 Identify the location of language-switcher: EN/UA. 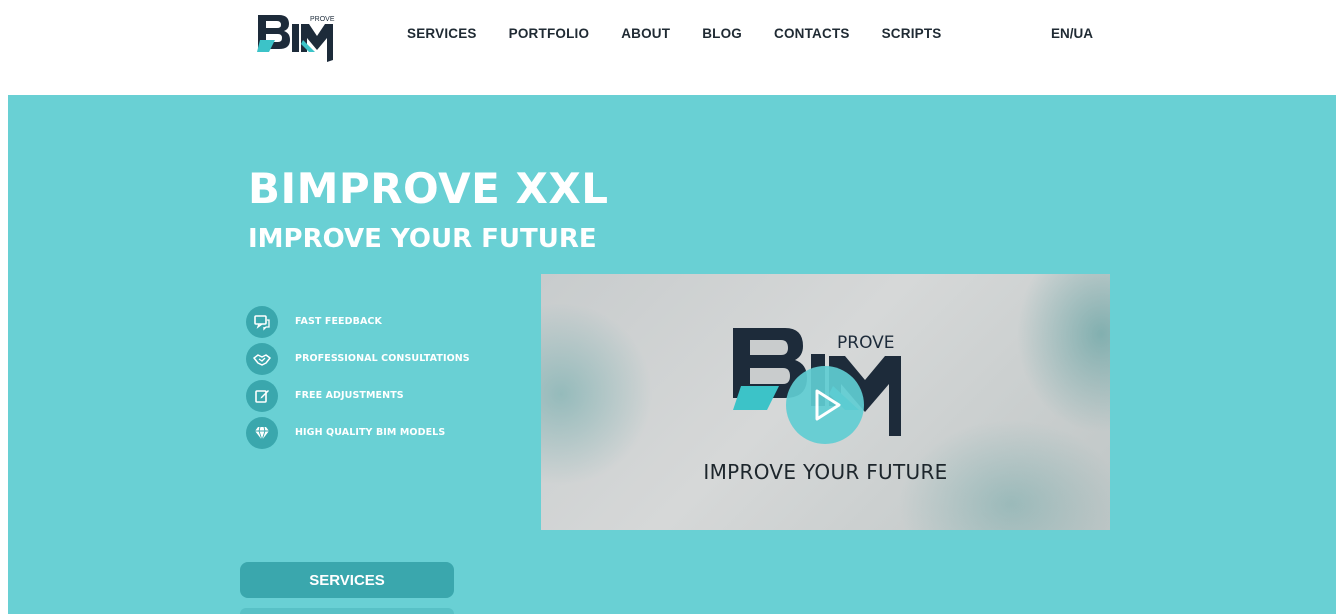
(1072, 34).